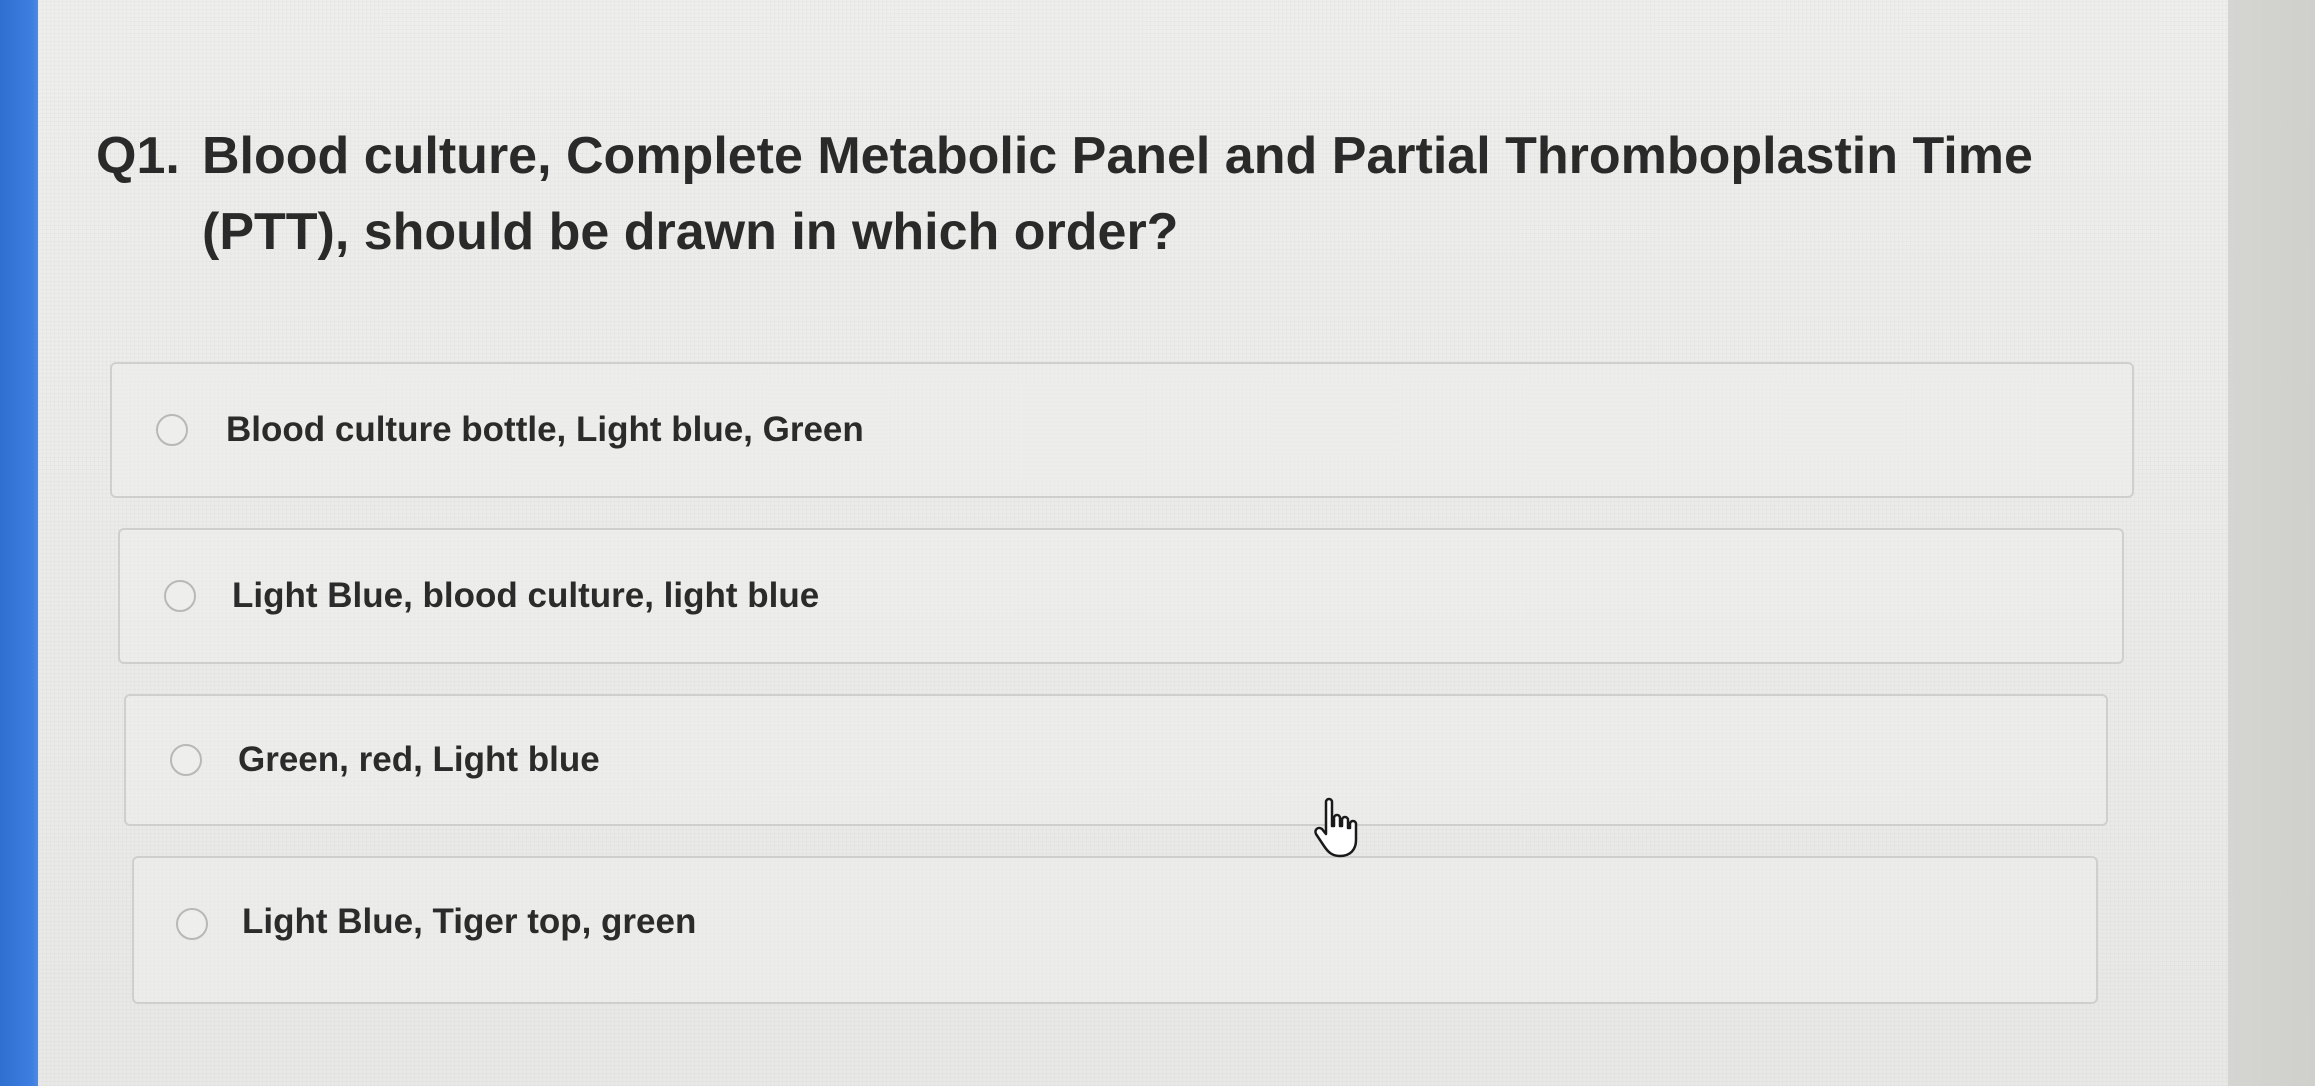 Image resolution: width=2315 pixels, height=1086 pixels. Describe the element at coordinates (2271, 543) in the screenshot. I see `right-screen-edge` at that location.